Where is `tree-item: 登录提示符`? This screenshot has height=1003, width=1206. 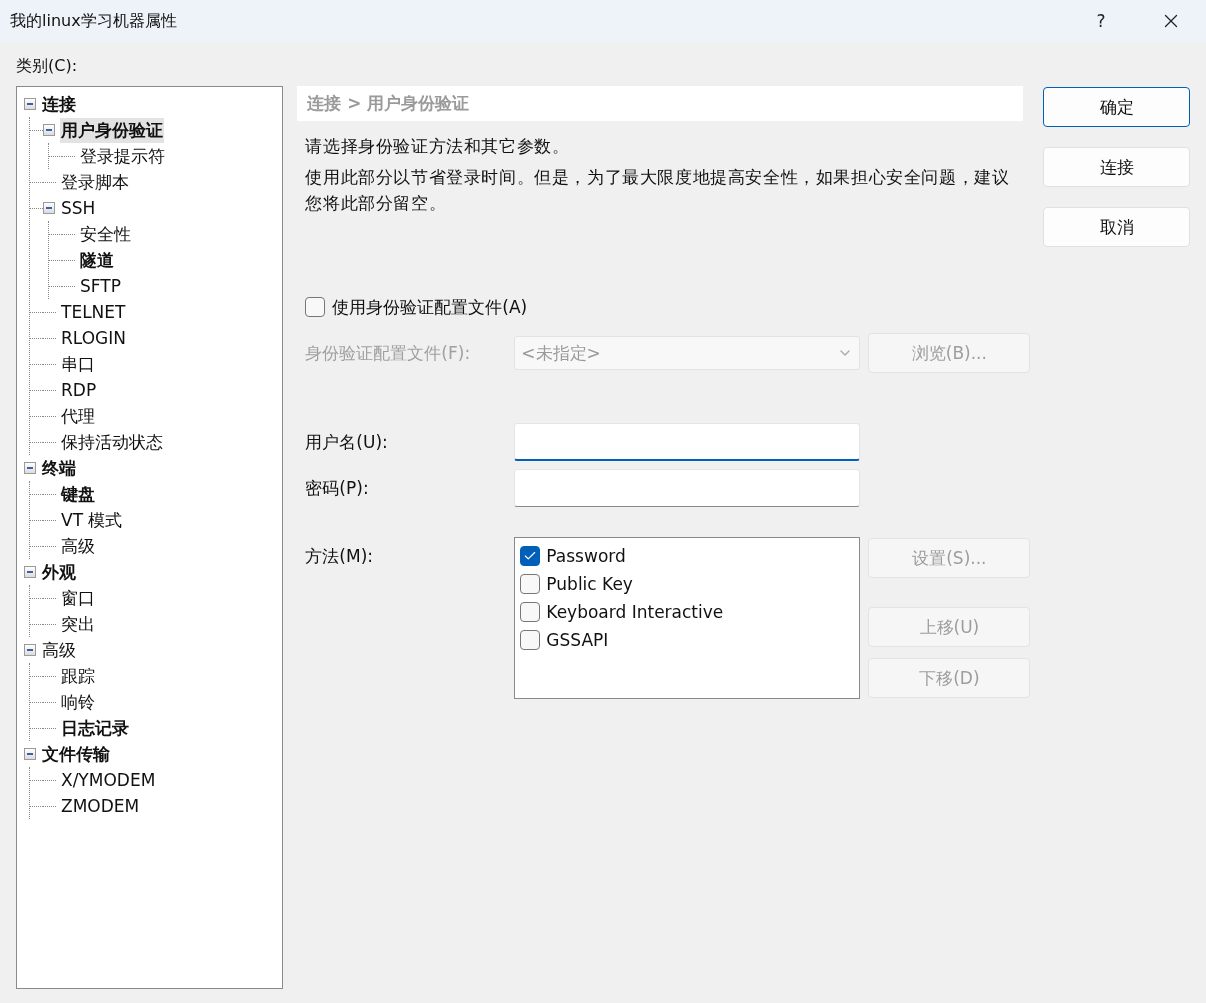
tree-item: 登录提示符 is located at coordinates (122, 156).